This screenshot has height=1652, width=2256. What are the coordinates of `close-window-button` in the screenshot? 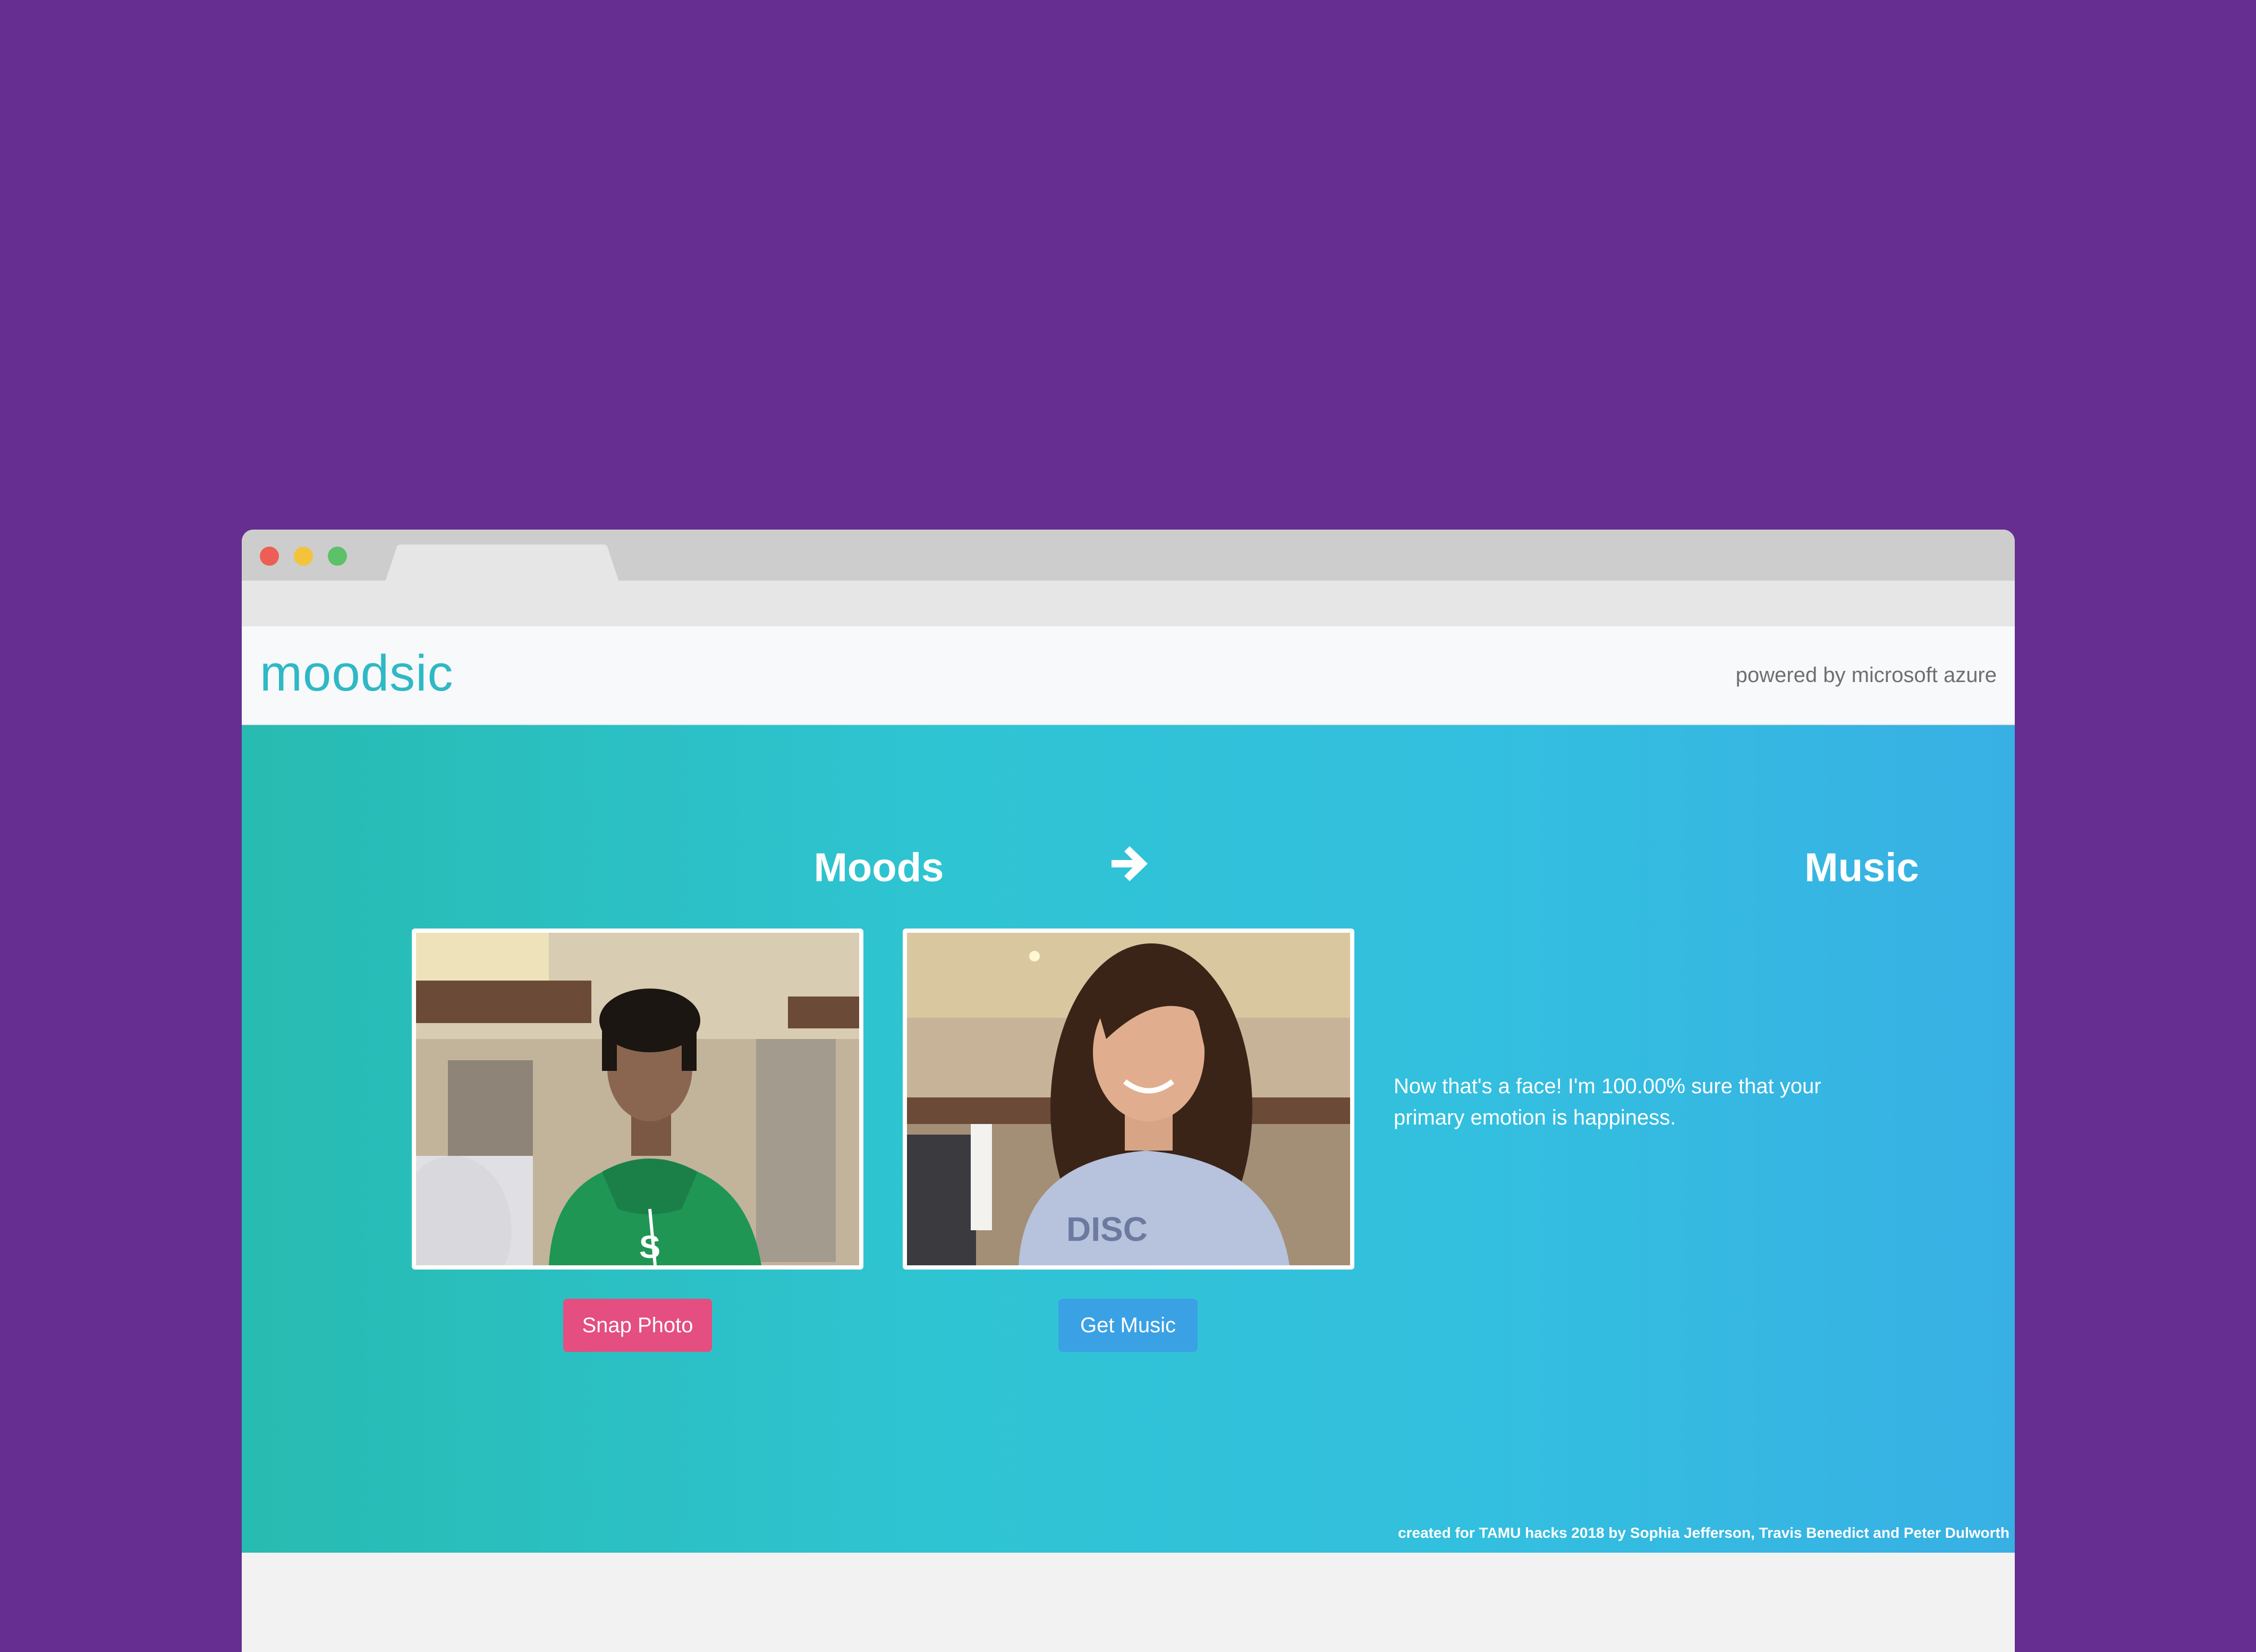 It's located at (269, 556).